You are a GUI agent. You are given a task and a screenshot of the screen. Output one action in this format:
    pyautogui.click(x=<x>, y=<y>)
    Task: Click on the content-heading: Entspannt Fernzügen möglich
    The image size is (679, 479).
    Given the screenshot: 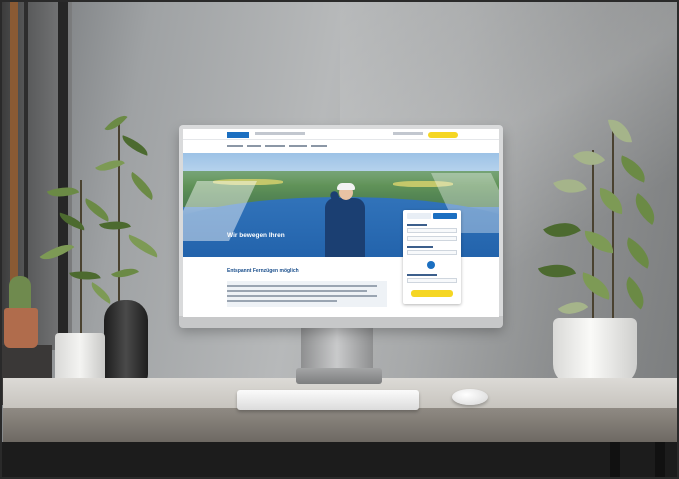 What is the action you would take?
    pyautogui.click(x=263, y=271)
    